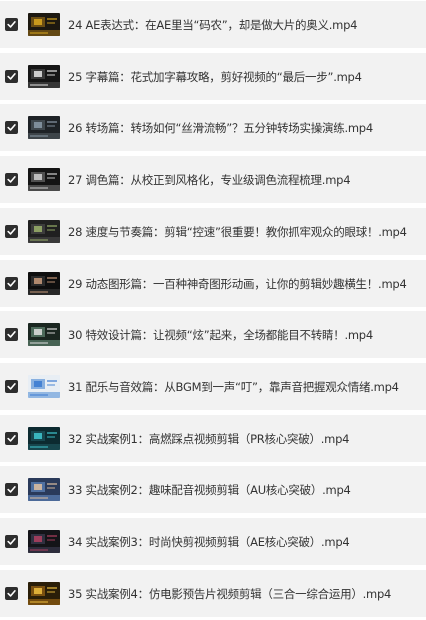 The image size is (426, 620). I want to click on file-row: 25 字幕篇：花式加字幕攻略，剪好视频的“最后一步”.mp4, so click(213, 76).